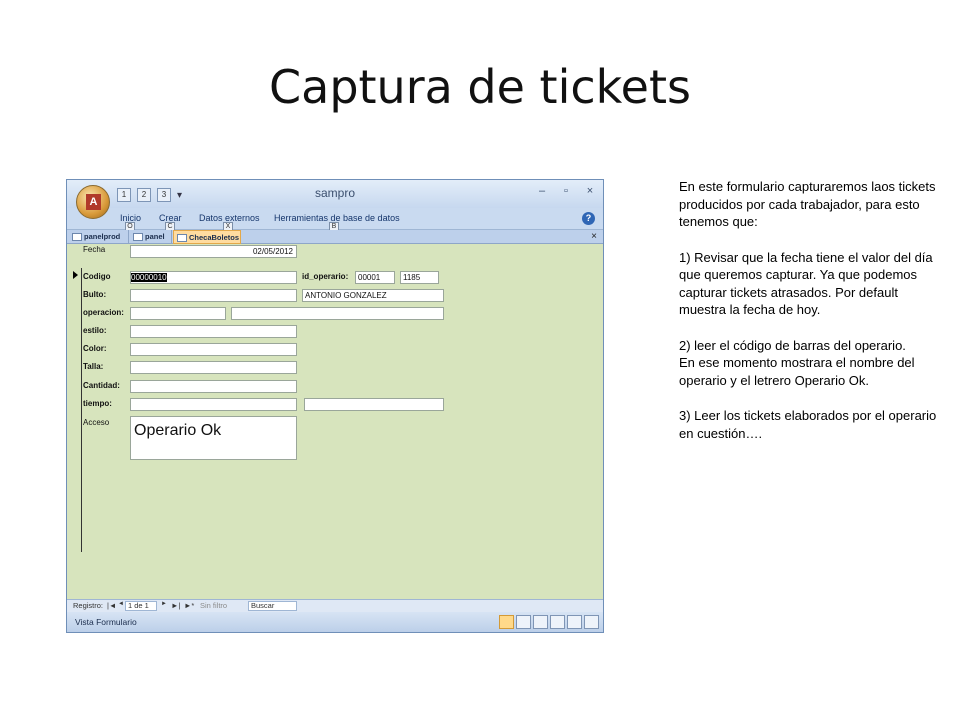  I want to click on operacion-field, so click(178, 313).